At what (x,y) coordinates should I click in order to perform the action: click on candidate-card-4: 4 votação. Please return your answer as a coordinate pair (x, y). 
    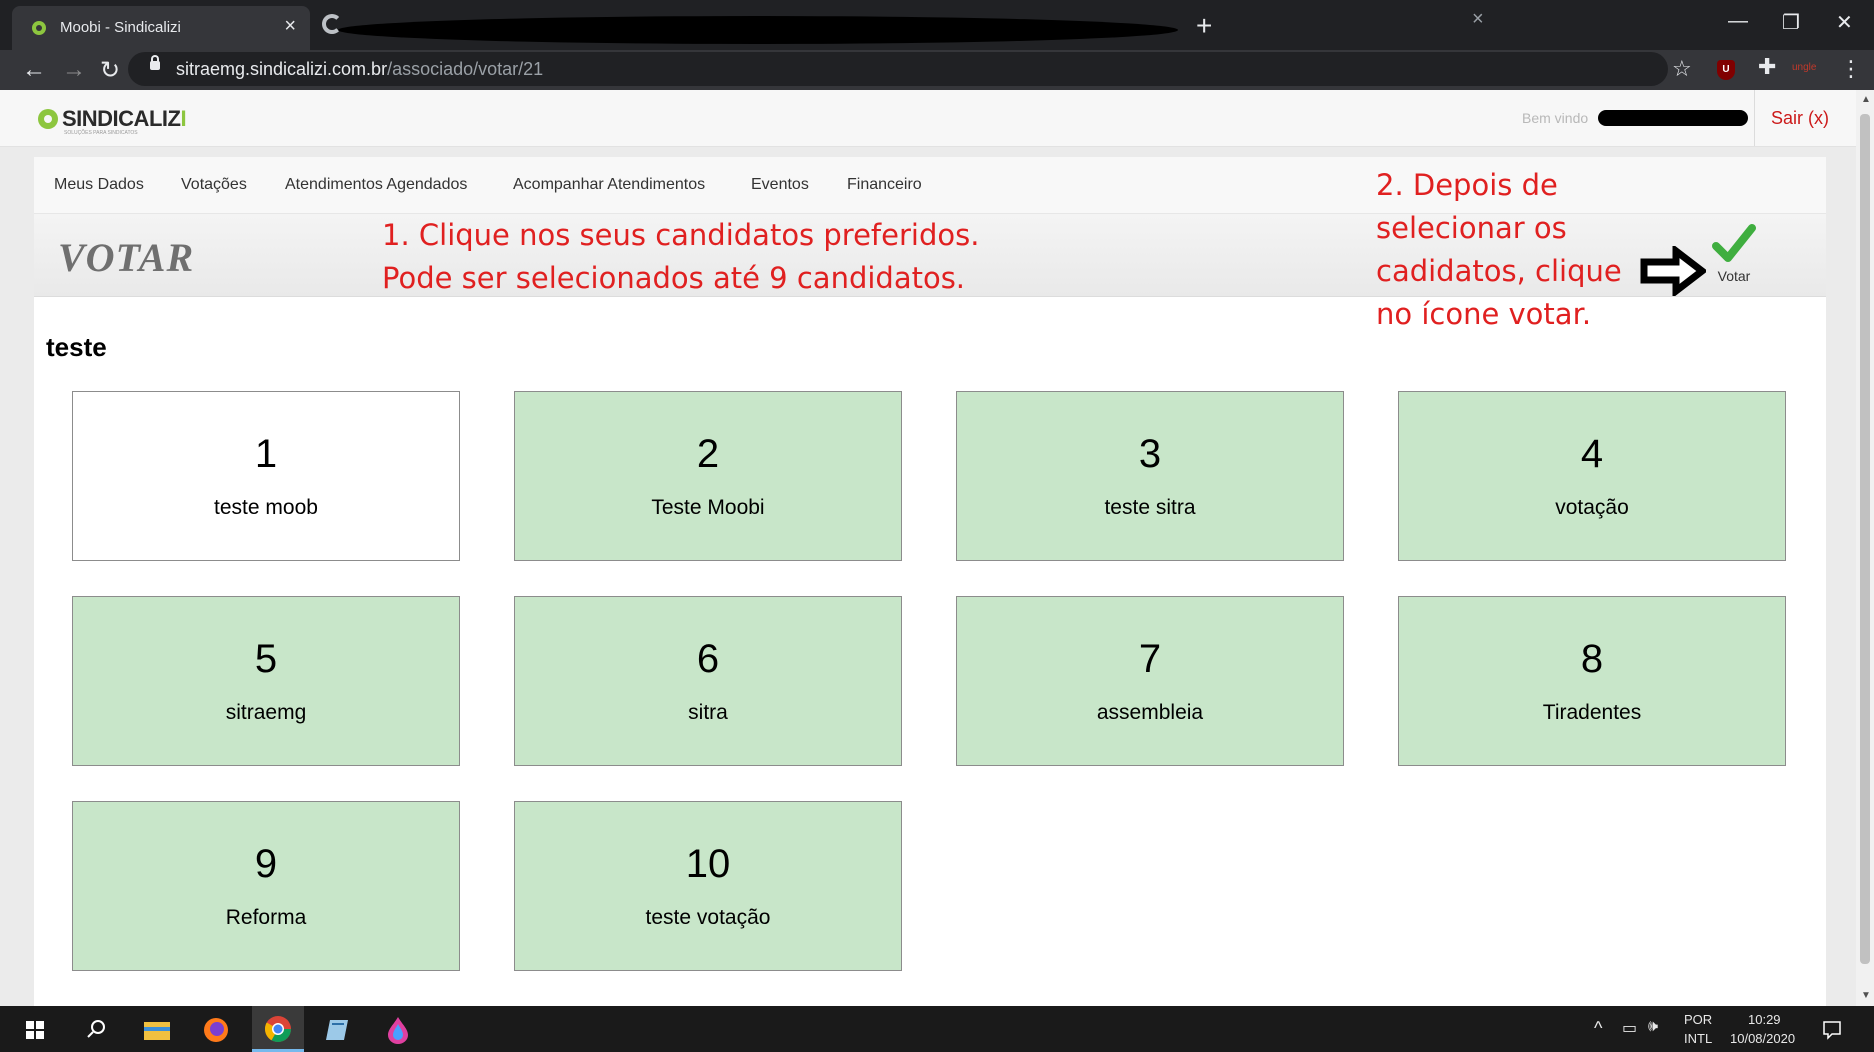
    Looking at the image, I should click on (1592, 476).